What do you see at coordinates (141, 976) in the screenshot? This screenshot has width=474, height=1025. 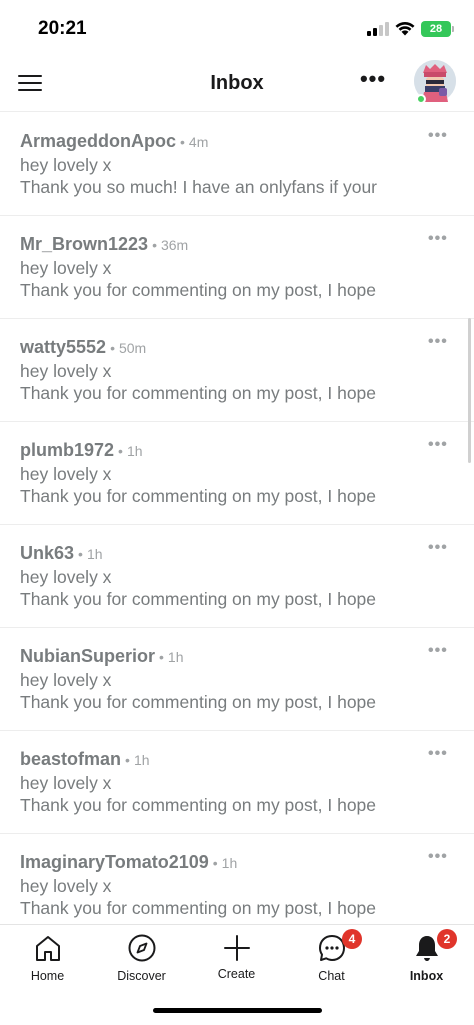 I see `tab-label: Discover` at bounding box center [141, 976].